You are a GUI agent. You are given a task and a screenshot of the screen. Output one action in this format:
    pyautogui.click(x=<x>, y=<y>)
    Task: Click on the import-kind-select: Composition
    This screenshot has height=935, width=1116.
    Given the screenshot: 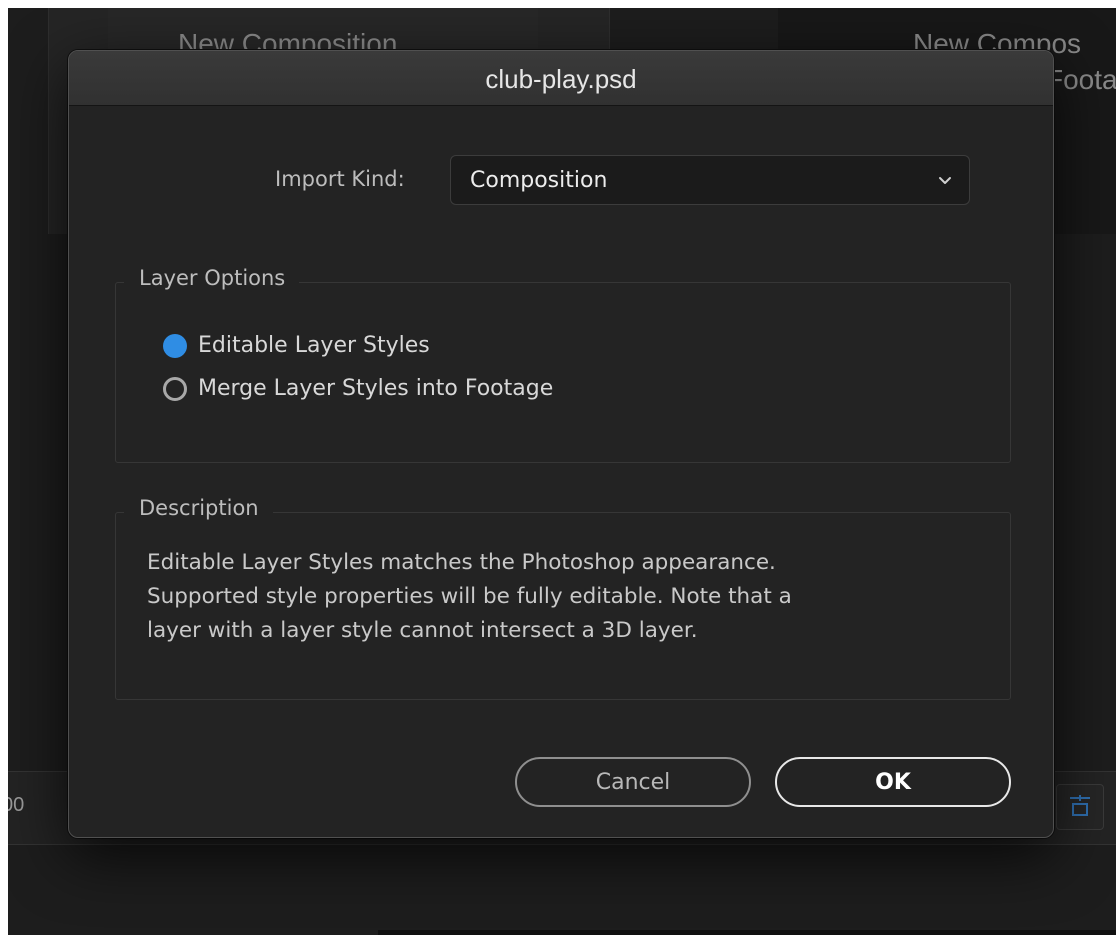 What is the action you would take?
    pyautogui.click(x=710, y=180)
    